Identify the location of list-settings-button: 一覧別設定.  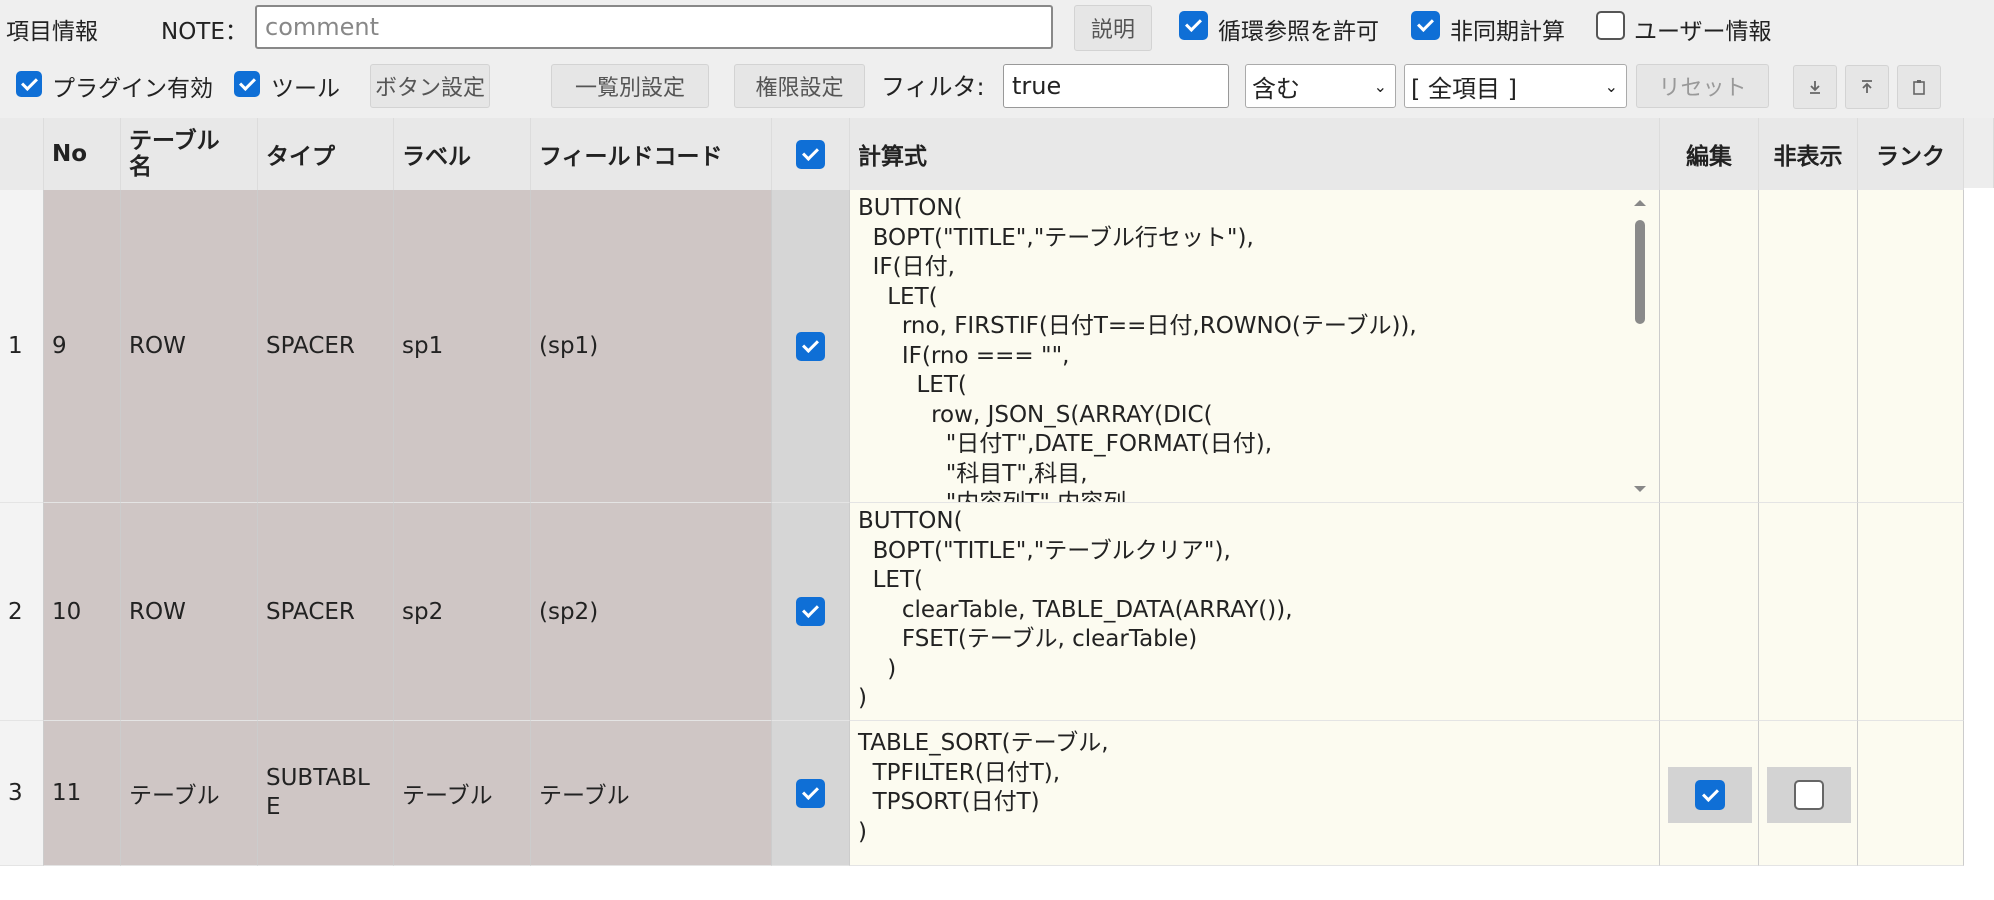
(630, 86).